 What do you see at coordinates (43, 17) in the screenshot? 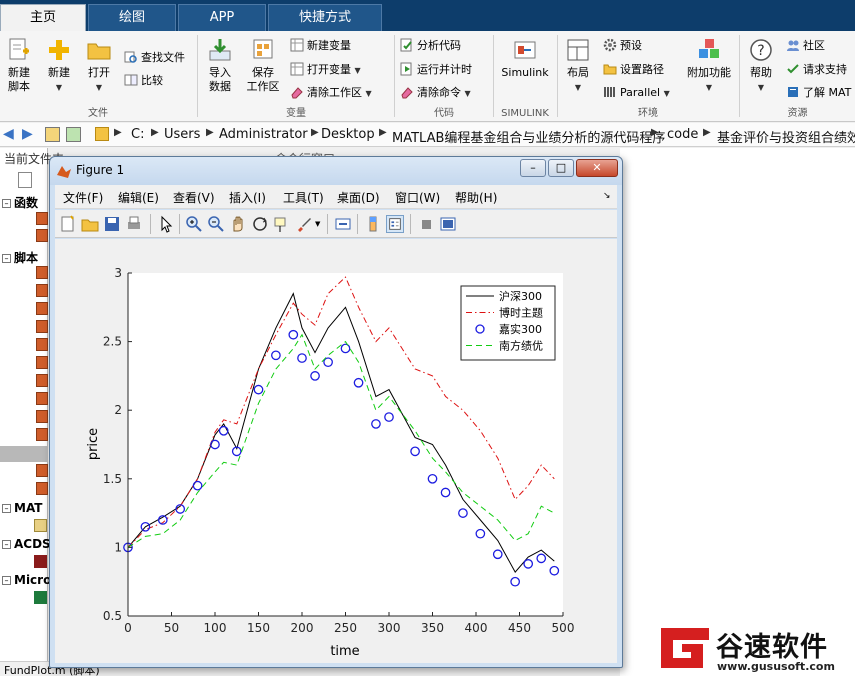
I see `tab-home: 主页` at bounding box center [43, 17].